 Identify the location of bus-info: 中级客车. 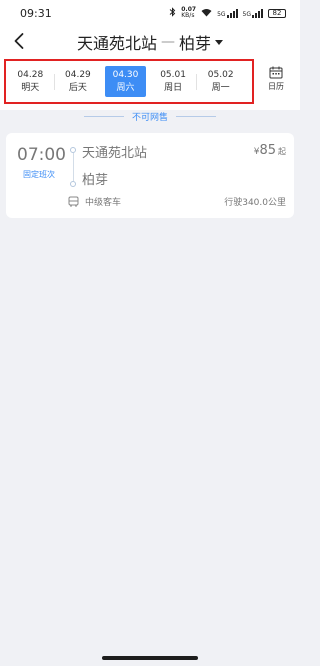
(94, 201).